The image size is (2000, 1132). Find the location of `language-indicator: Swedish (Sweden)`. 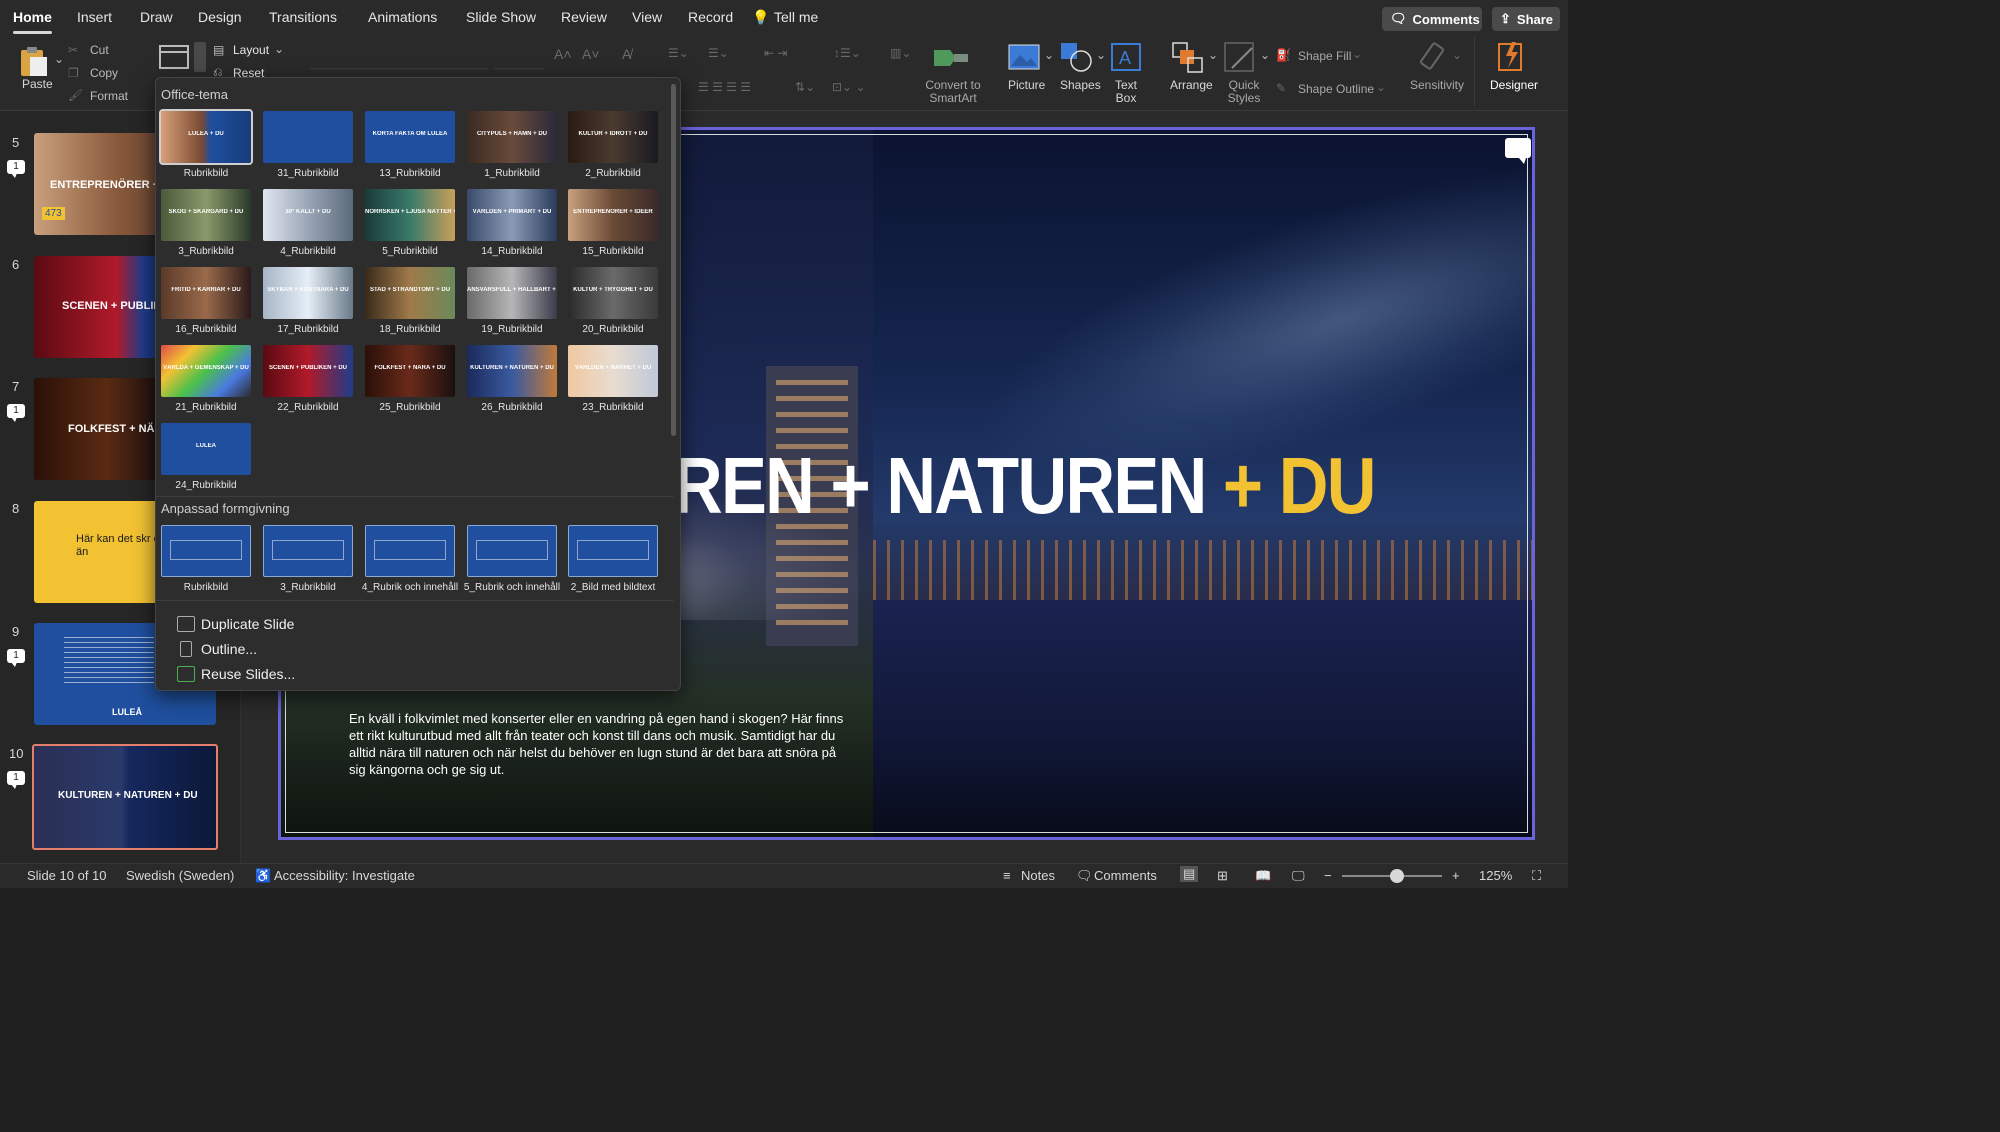

language-indicator: Swedish (Sweden) is located at coordinates (180, 875).